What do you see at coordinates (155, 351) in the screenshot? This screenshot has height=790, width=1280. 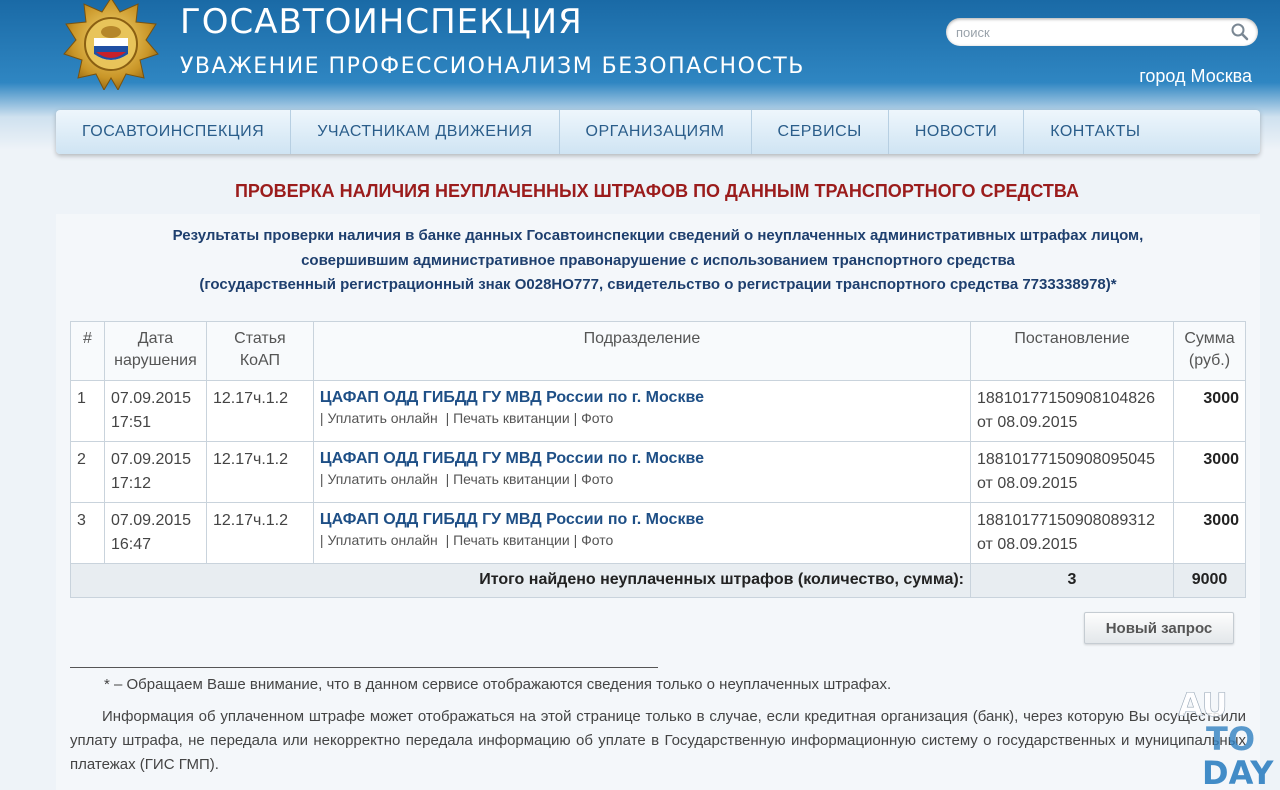 I see `header-date: Дата нарушения` at bounding box center [155, 351].